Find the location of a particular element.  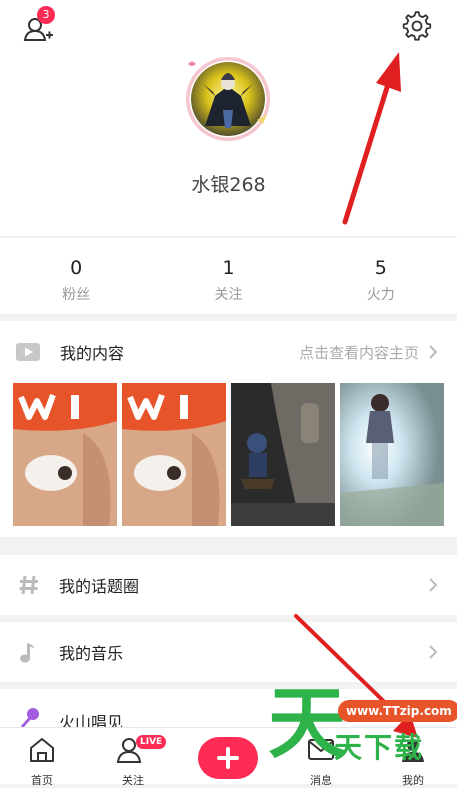

stat-following: 1 关注 is located at coordinates (228, 276).